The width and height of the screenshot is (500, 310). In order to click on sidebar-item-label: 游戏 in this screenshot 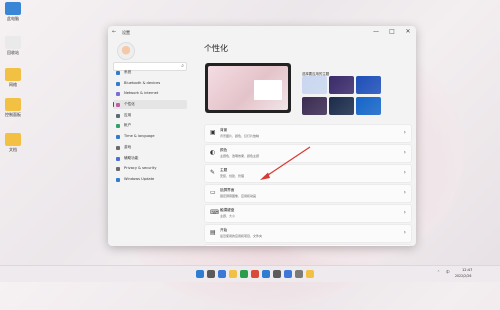, I will do `click(128, 147)`.